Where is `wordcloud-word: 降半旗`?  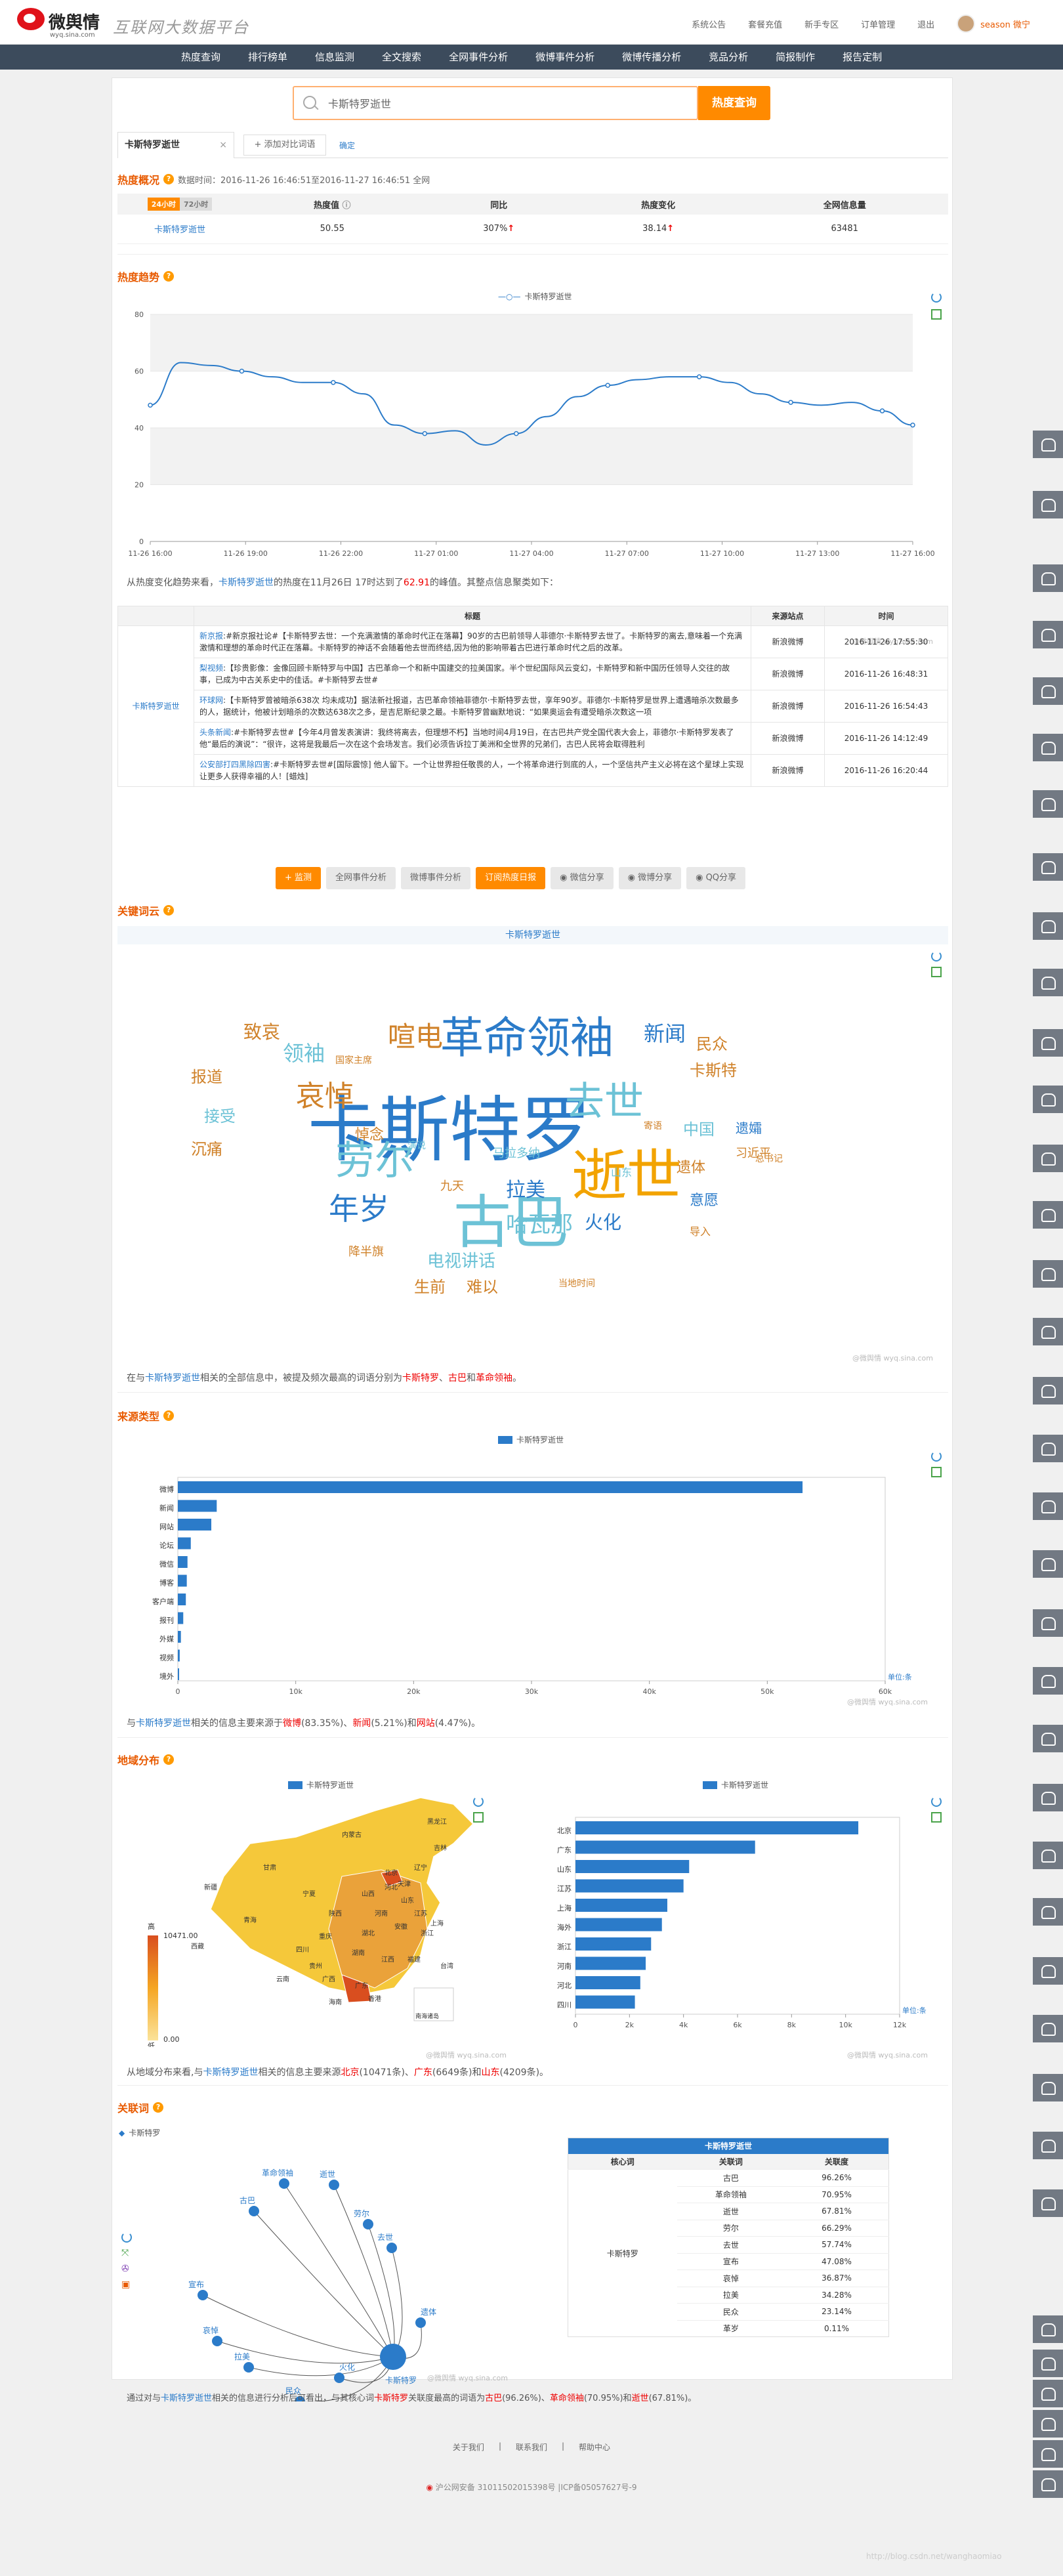
wordcloud-word: 降半旗 is located at coordinates (366, 1252).